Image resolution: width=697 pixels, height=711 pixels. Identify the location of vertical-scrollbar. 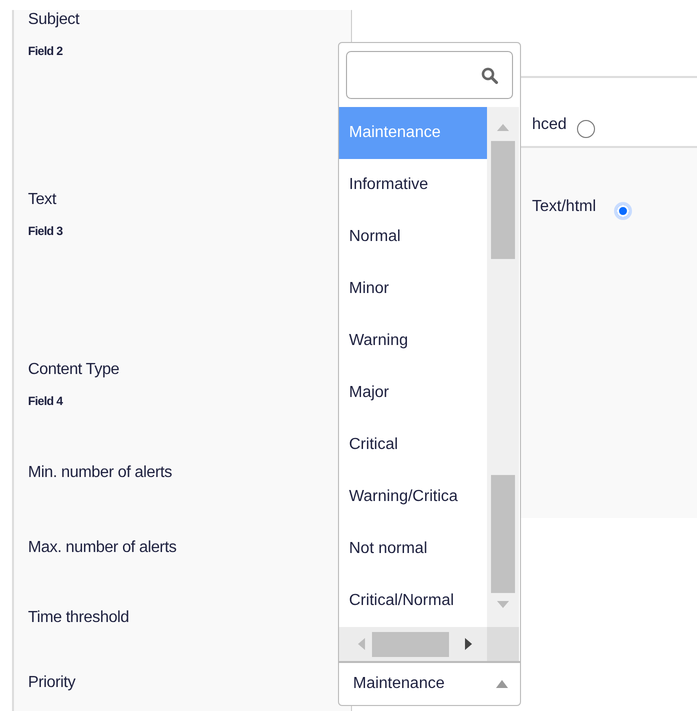
(503, 367).